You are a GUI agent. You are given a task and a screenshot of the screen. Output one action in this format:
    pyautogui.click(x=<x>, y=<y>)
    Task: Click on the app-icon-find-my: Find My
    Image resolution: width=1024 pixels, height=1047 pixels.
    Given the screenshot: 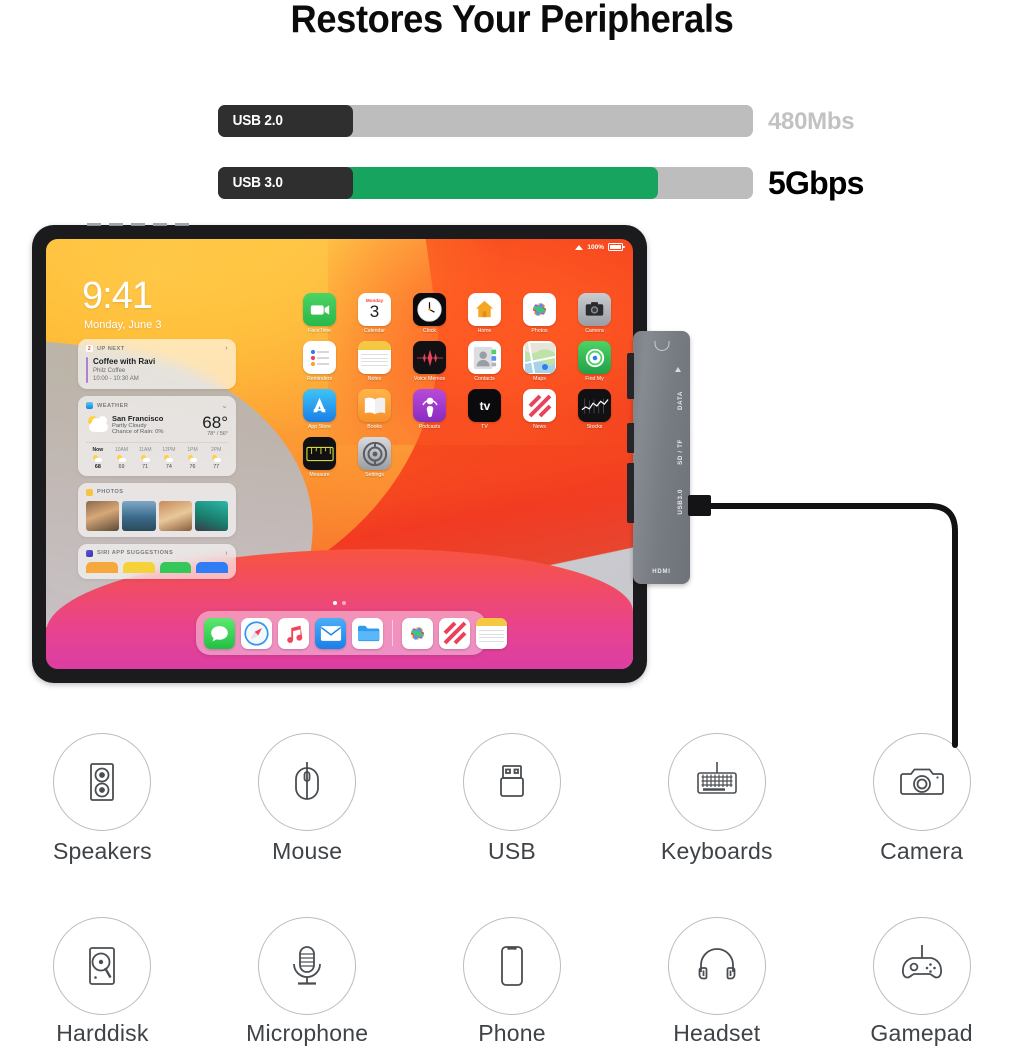 What is the action you would take?
    pyautogui.click(x=594, y=361)
    